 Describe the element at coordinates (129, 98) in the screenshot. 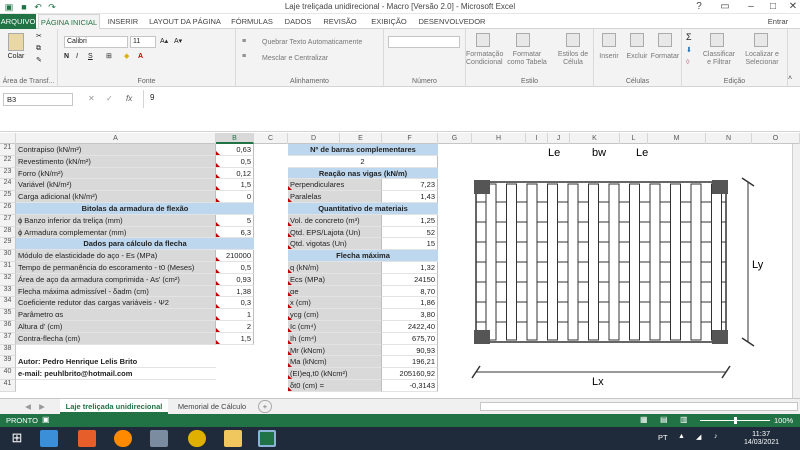

I see `insert-function-icon: fx` at that location.